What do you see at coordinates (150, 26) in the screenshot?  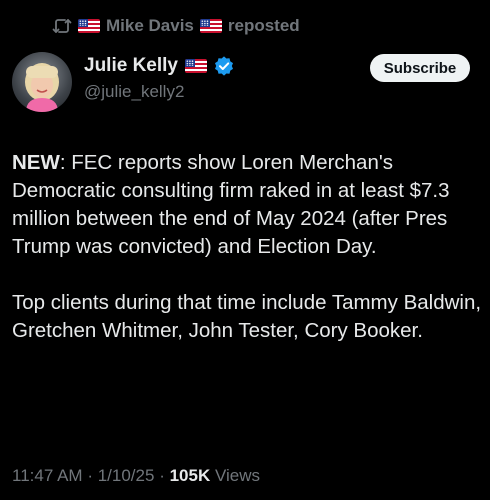 I see `reposter-name: Mike Davis` at bounding box center [150, 26].